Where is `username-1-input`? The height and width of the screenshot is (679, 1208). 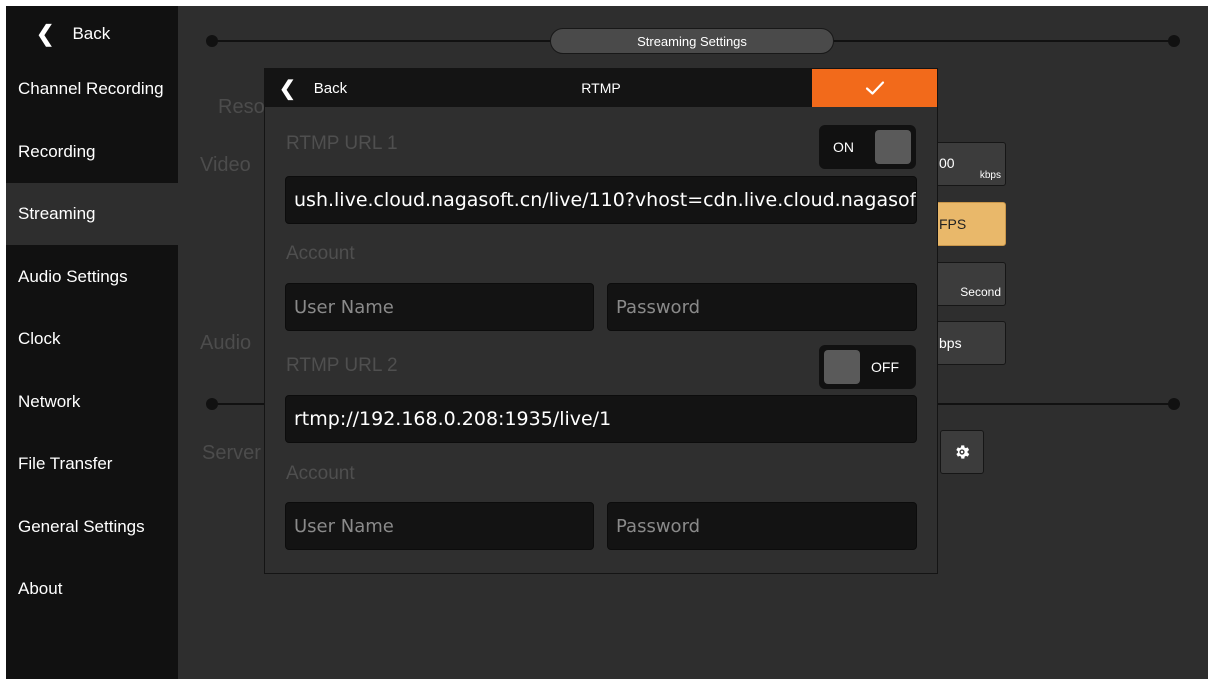
username-1-input is located at coordinates (443, 307).